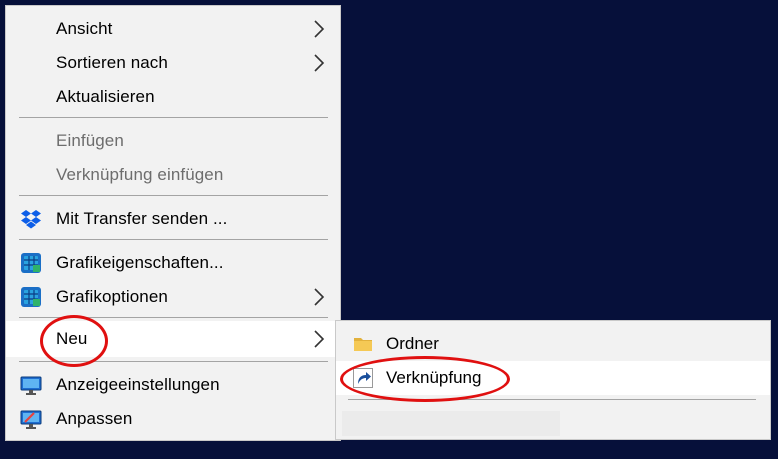  Describe the element at coordinates (173, 297) in the screenshot. I see `menu-item-grafikoptionen: Grafikoptionen` at that location.